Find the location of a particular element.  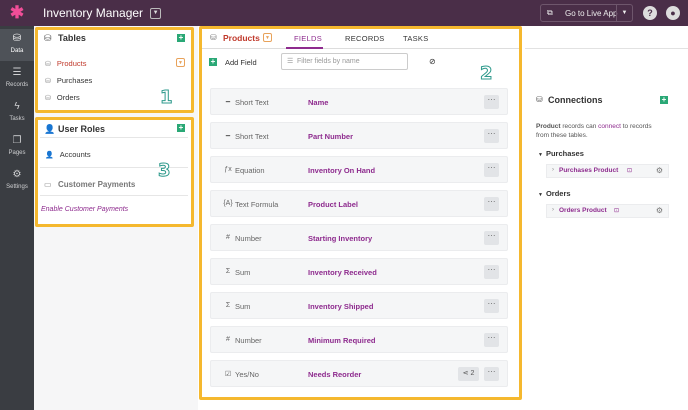

connection-group-label: Orders is located at coordinates (558, 193).